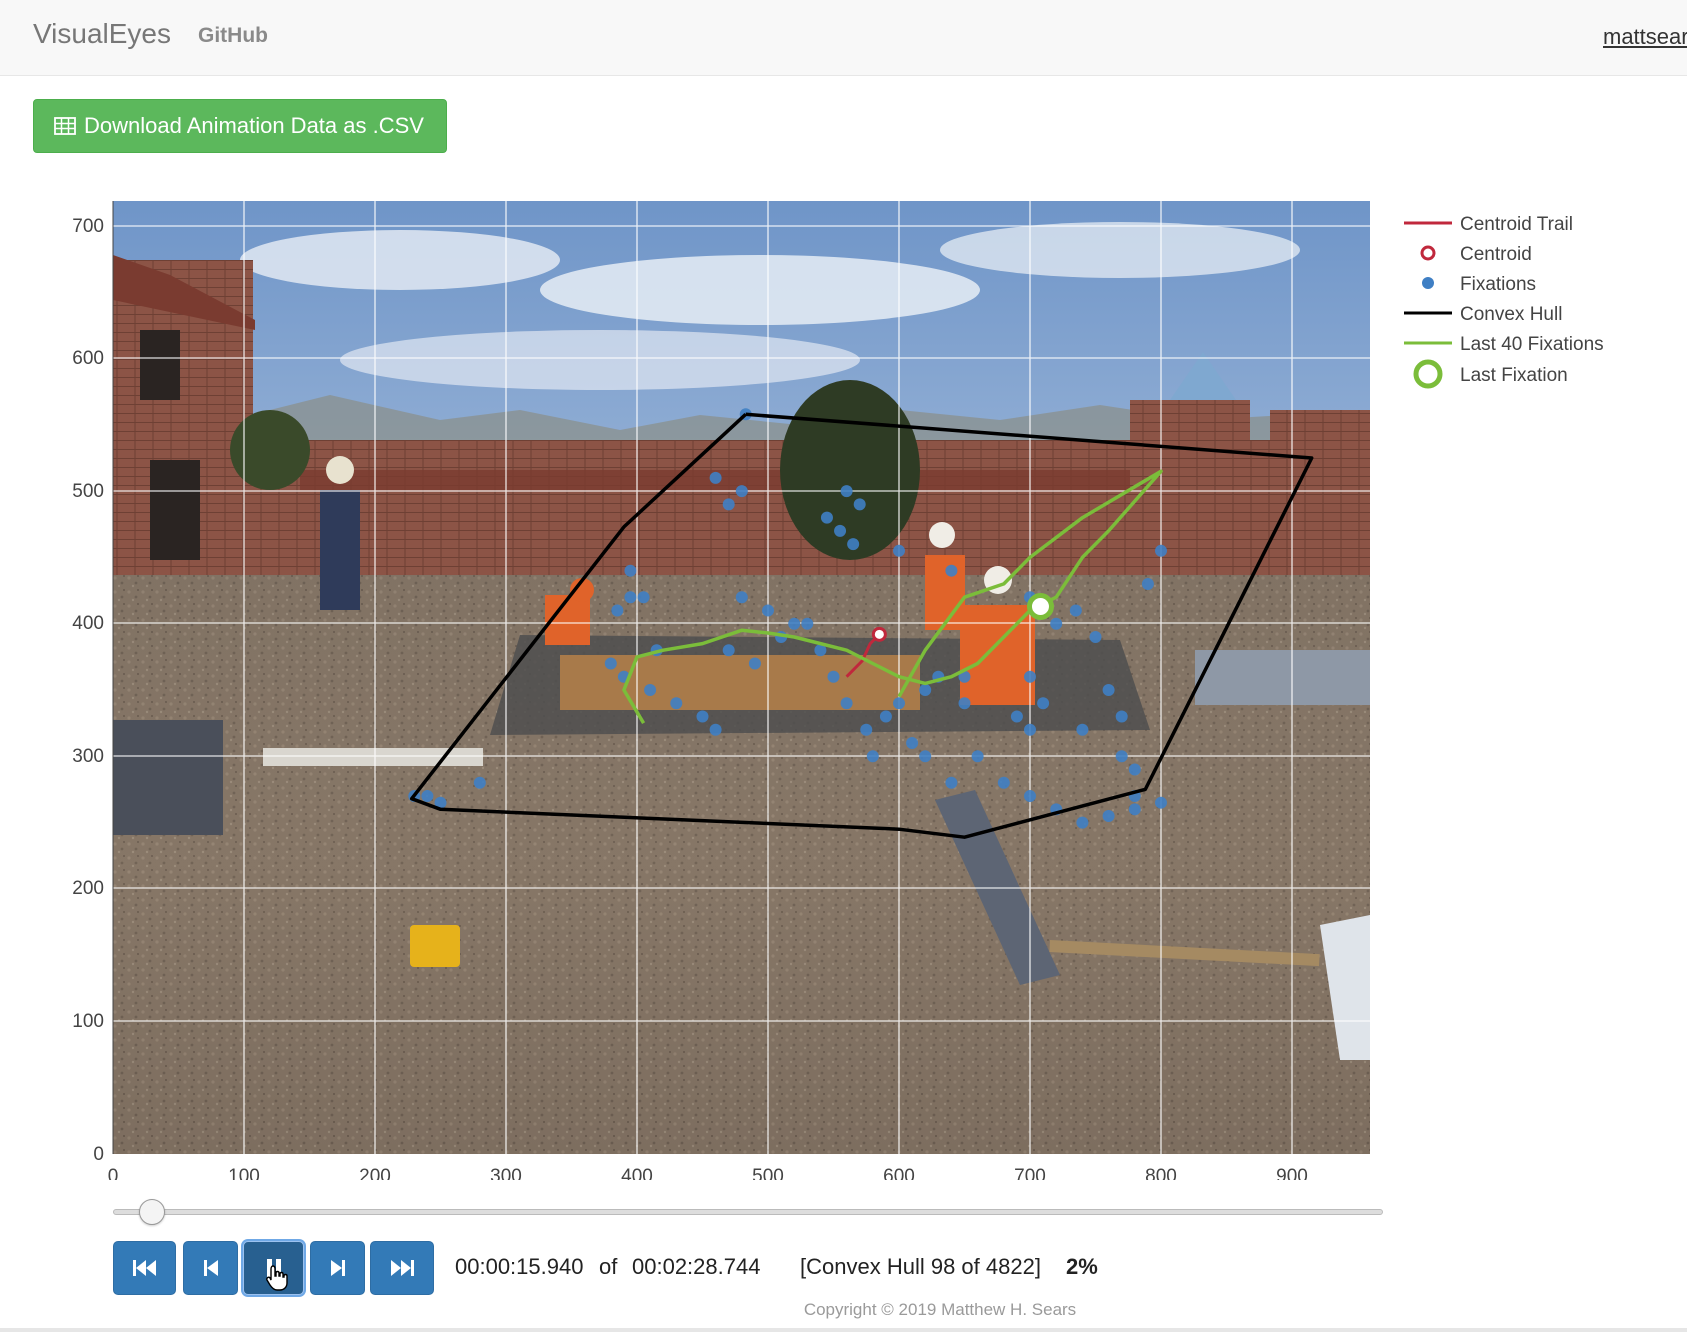 The height and width of the screenshot is (1332, 1687). What do you see at coordinates (88, 491) in the screenshot?
I see `y-tick: 500` at bounding box center [88, 491].